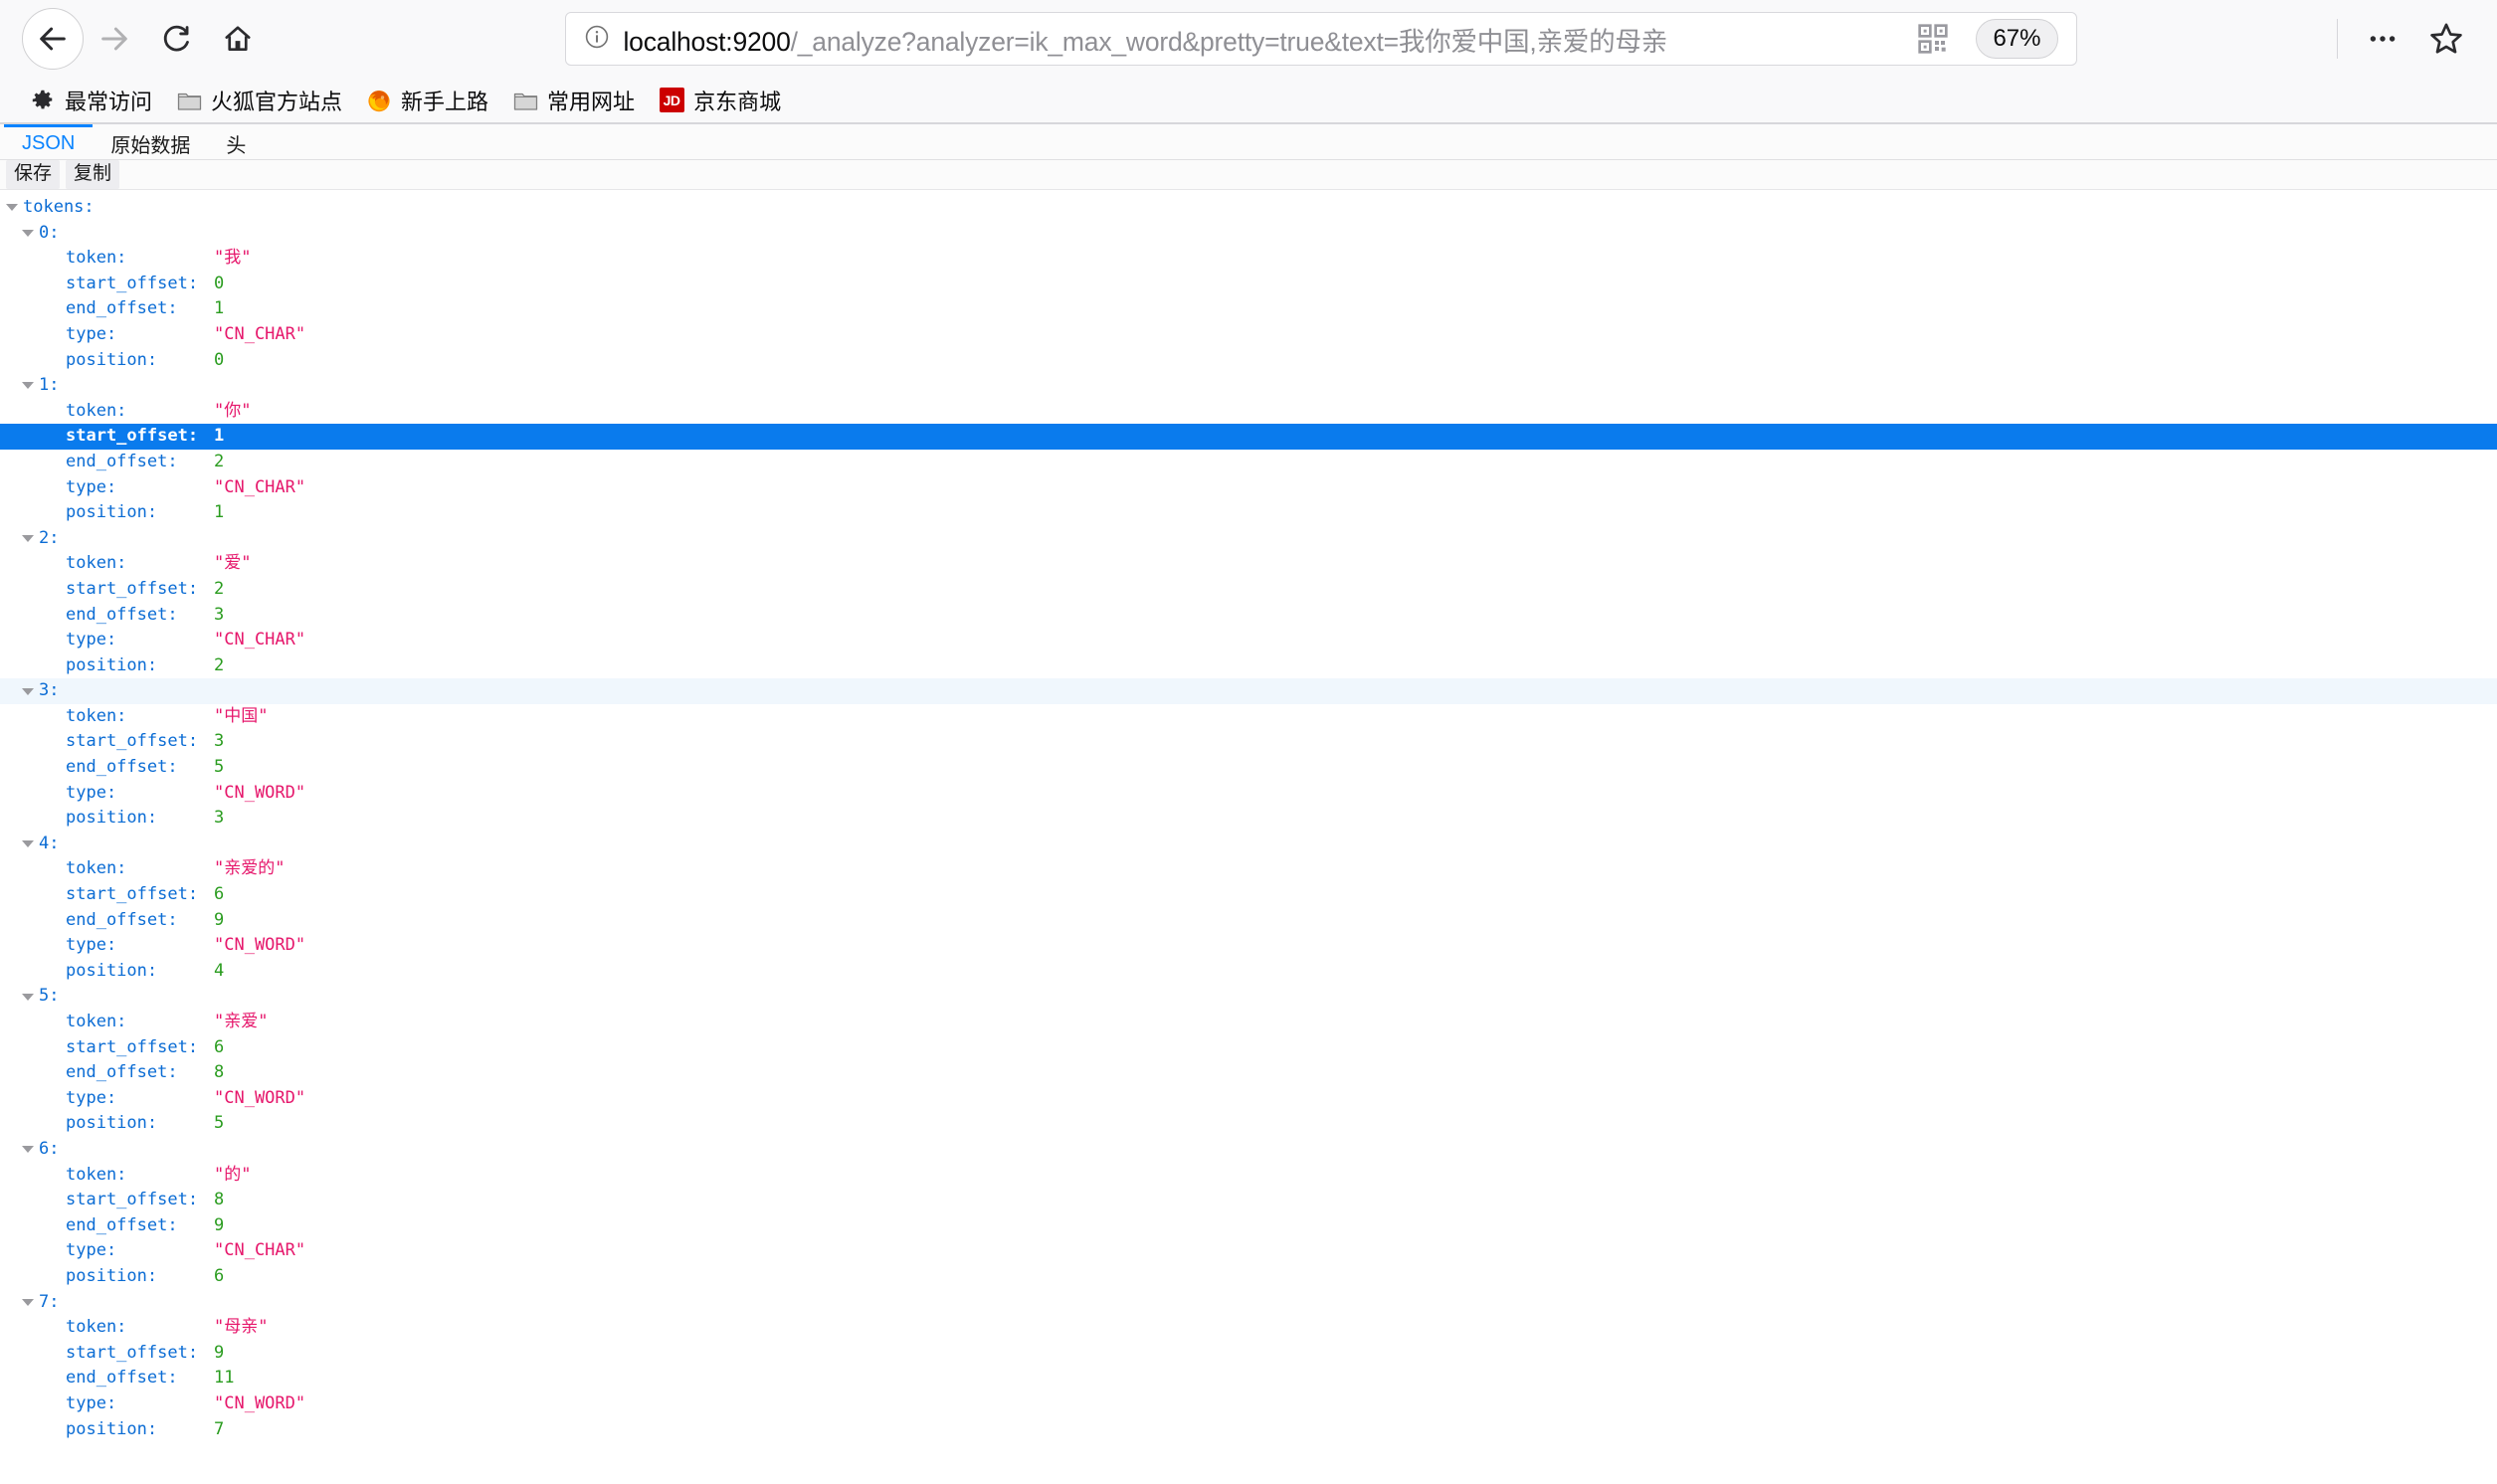 This screenshot has width=2497, height=1484. I want to click on json-row-position: position: 1, so click(1249, 513).